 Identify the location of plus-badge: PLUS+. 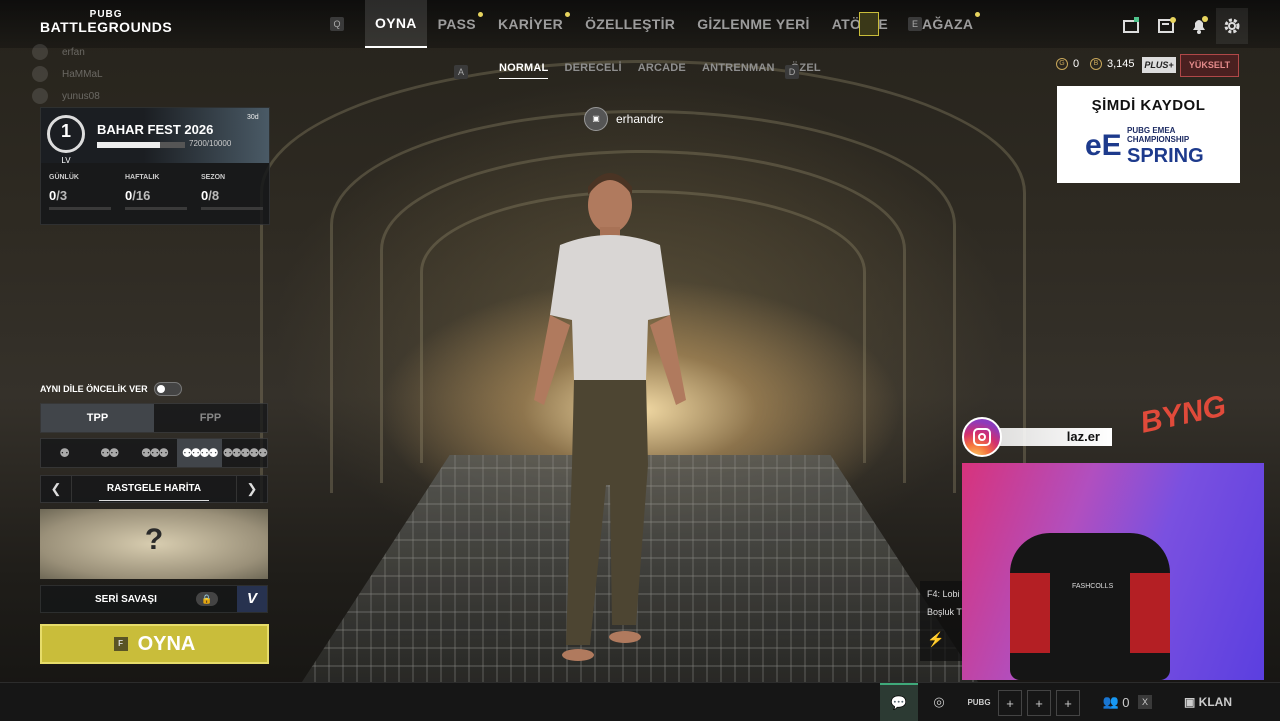
(1159, 65).